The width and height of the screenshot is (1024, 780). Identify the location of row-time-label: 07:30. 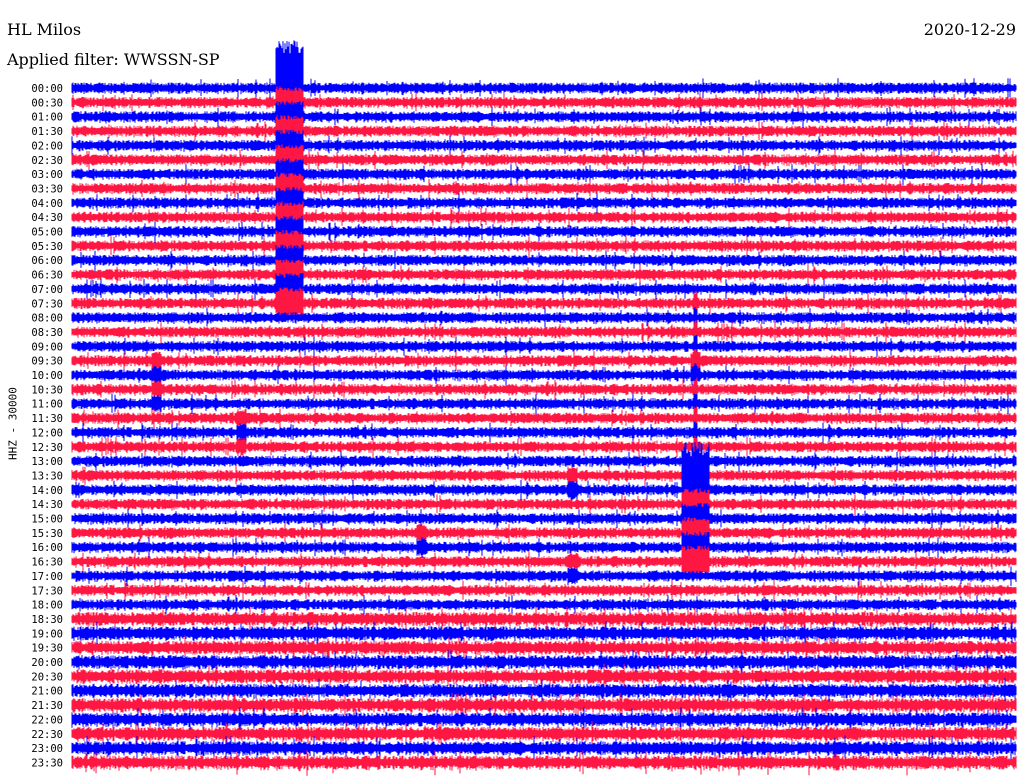
(47, 304).